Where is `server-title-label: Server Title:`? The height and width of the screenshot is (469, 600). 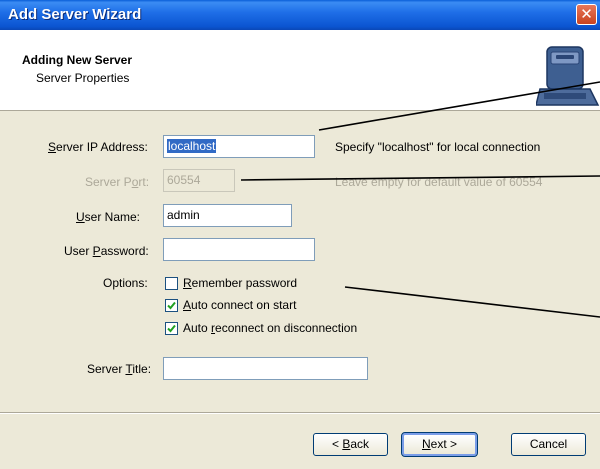
server-title-label: Server Title: is located at coordinates (119, 369).